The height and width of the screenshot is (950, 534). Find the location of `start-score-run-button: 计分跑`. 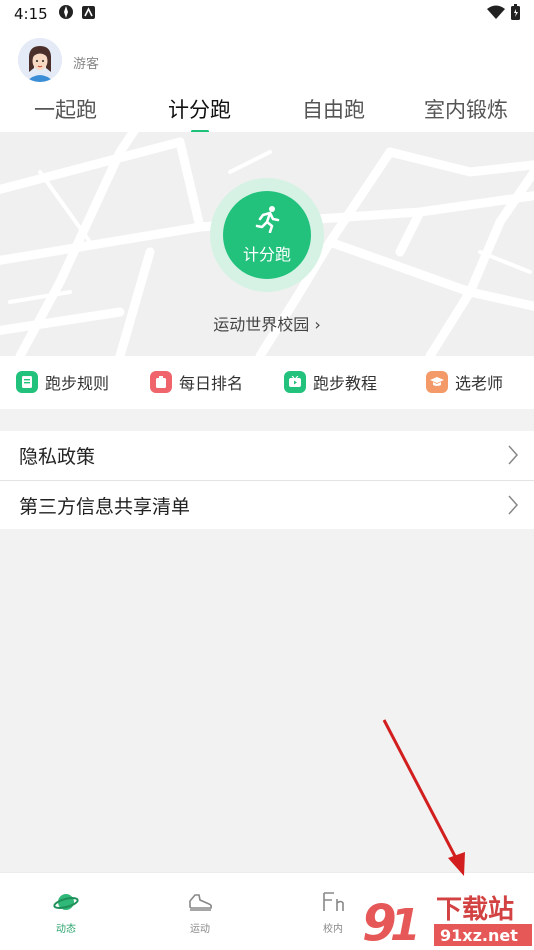

start-score-run-button: 计分跑 is located at coordinates (267, 235).